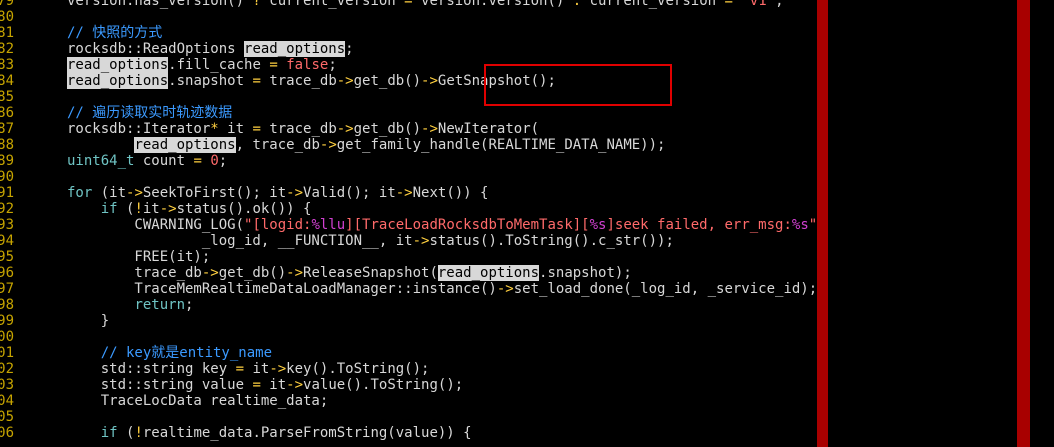 Image resolution: width=1054 pixels, height=447 pixels. I want to click on line-number: 95, so click(7, 257).